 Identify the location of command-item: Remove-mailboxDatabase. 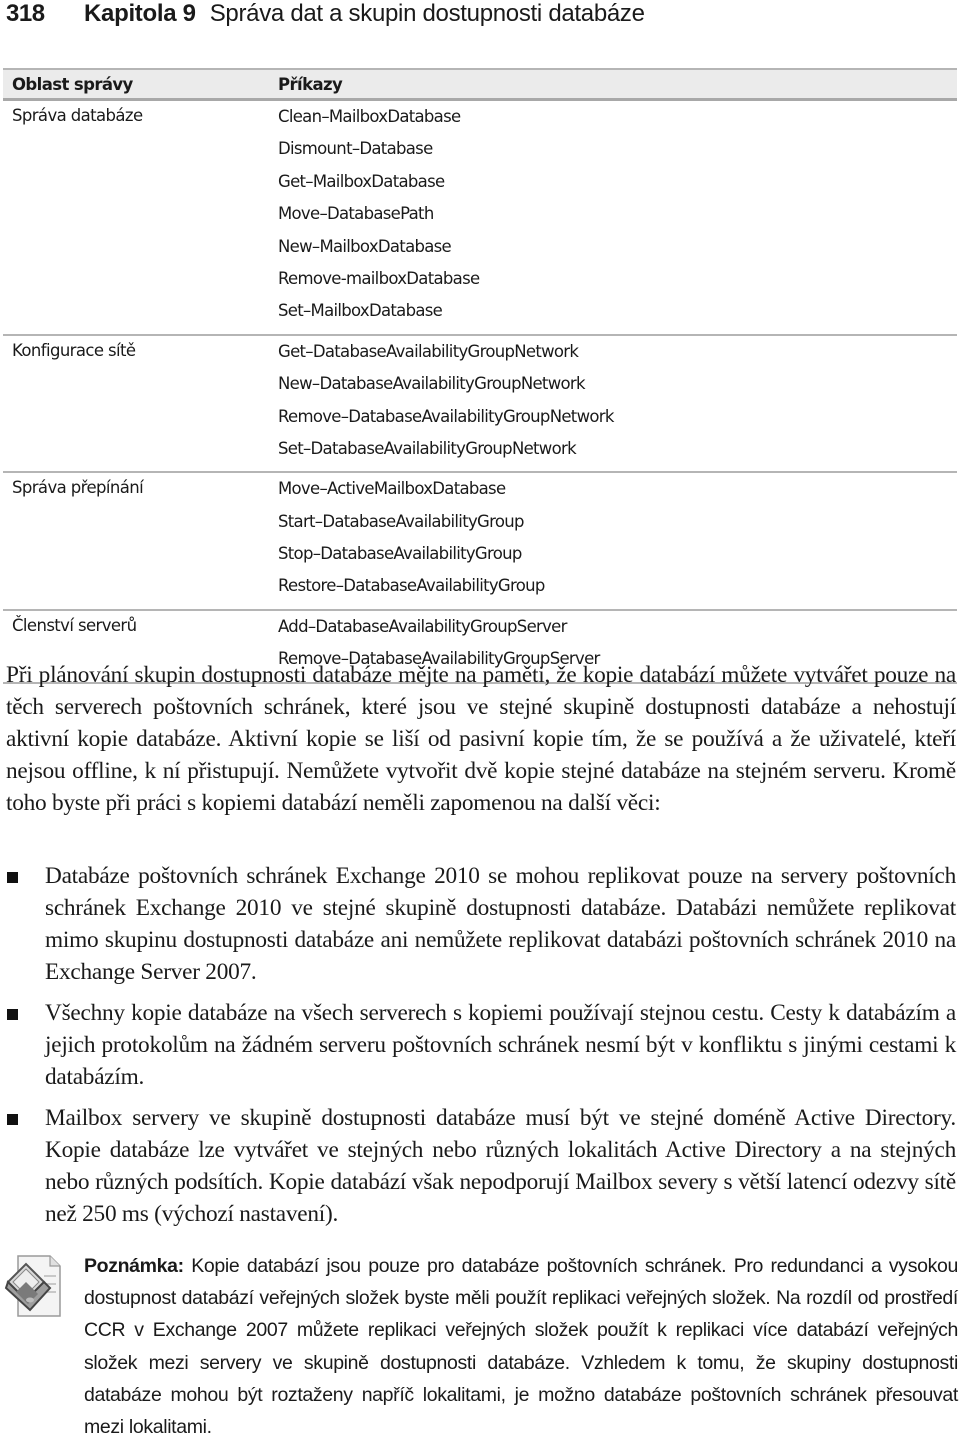
(379, 278).